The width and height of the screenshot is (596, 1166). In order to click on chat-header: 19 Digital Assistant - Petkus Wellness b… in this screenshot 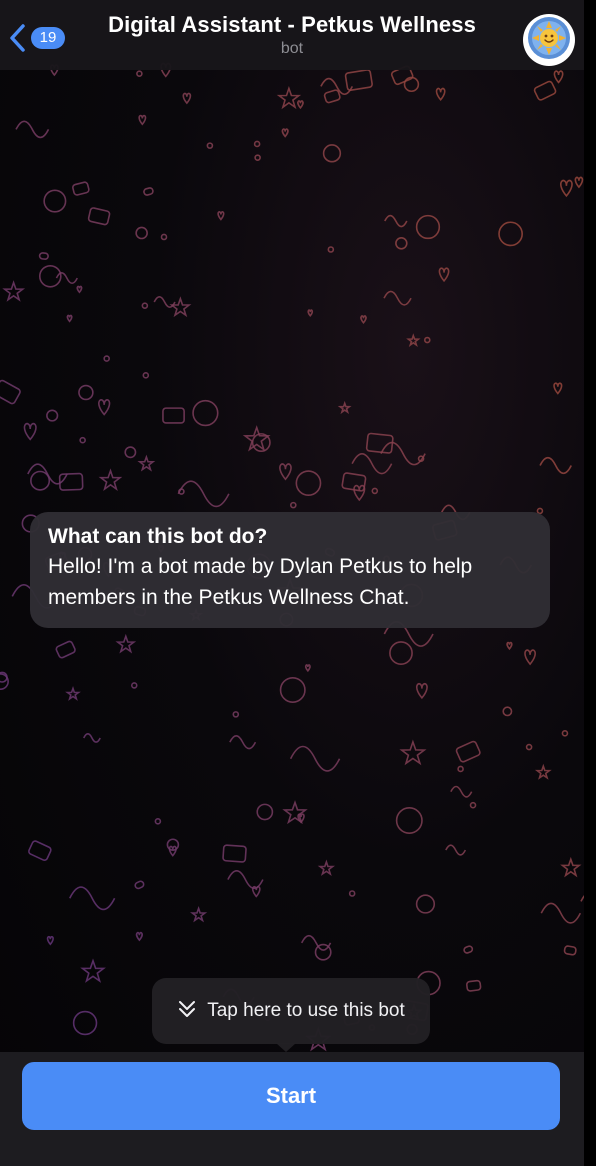, I will do `click(292, 35)`.